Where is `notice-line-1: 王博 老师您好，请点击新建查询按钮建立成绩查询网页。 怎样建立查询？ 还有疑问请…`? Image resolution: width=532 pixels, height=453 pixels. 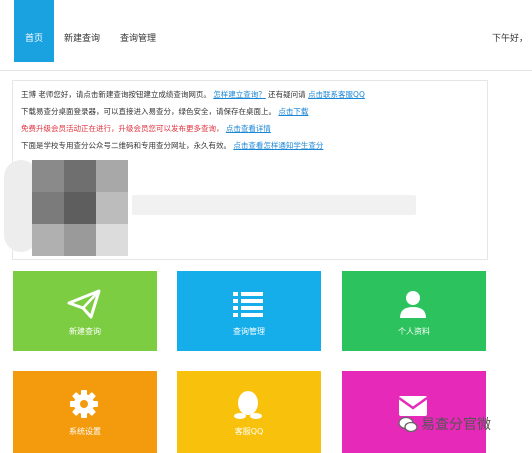
notice-line-1: 王博 老师您好，请点击新建查询按钮建立成绩查询网页。 怎样建立查询？ 还有疑问请… is located at coordinates (193, 94).